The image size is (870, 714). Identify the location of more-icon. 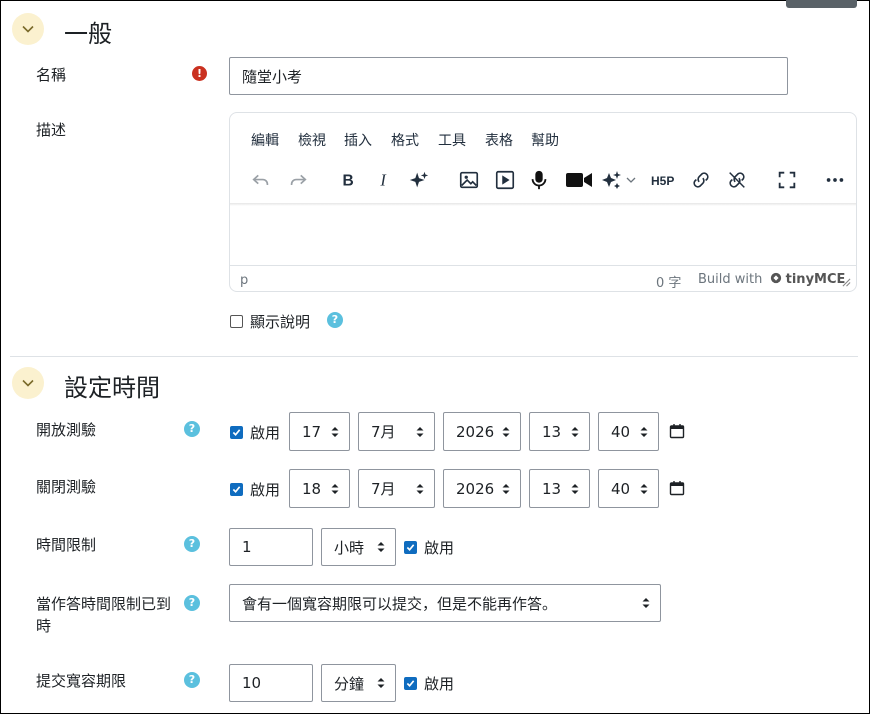
(835, 180).